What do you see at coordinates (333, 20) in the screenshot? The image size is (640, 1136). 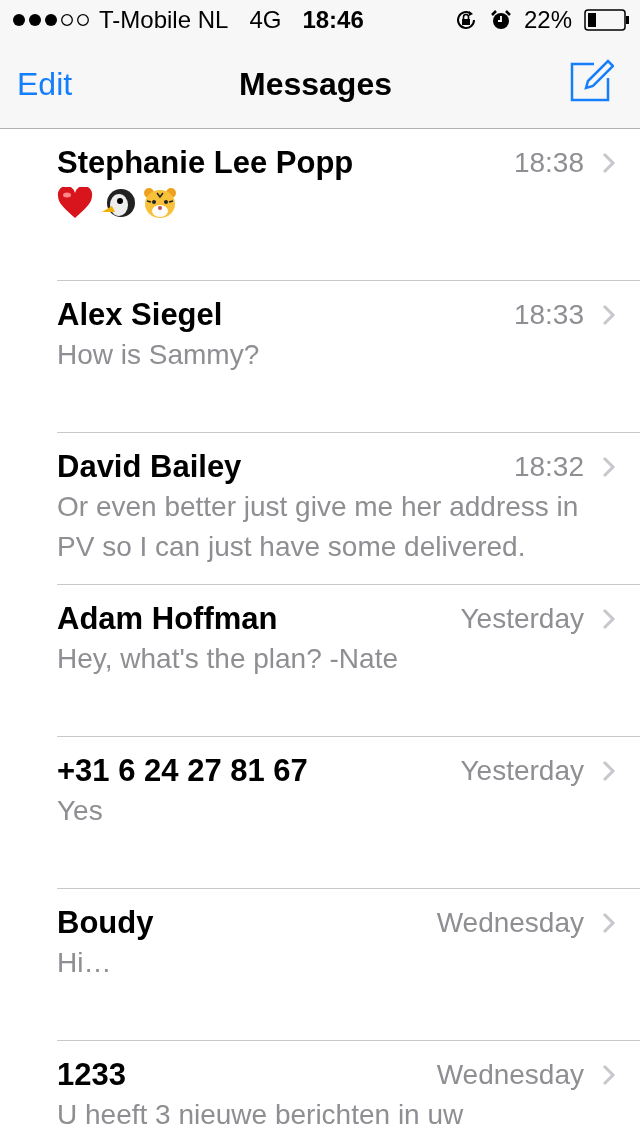 I see `status-time: 18:46` at bounding box center [333, 20].